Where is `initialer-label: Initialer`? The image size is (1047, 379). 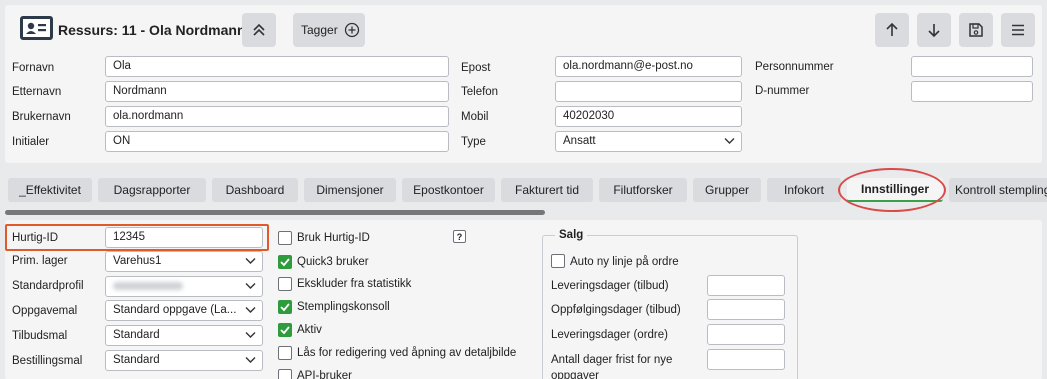 initialer-label: Initialer is located at coordinates (31, 142).